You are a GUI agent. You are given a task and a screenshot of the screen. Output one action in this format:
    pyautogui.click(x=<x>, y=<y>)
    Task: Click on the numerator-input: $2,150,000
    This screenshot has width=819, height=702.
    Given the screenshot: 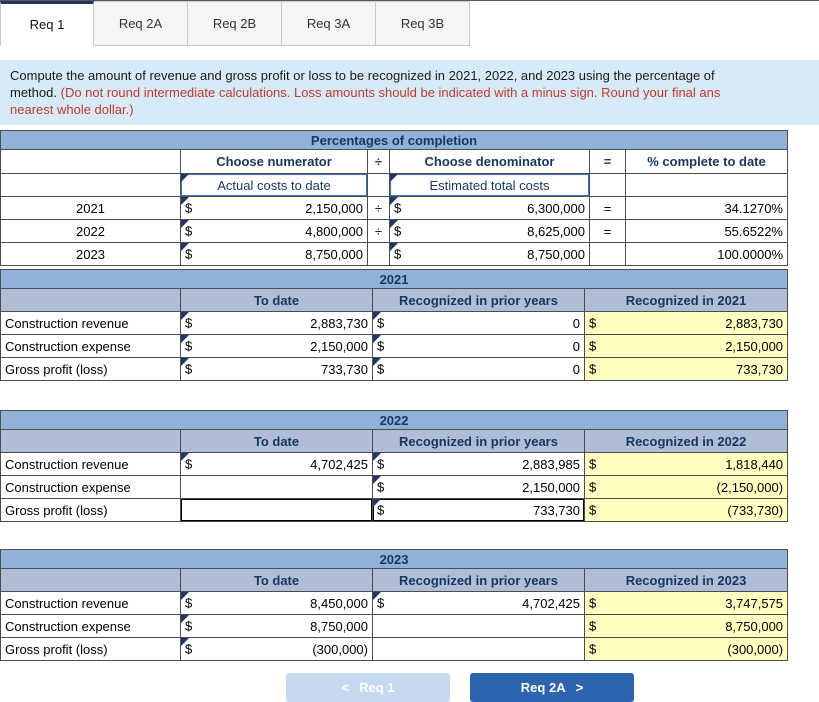 What is the action you would take?
    pyautogui.click(x=274, y=208)
    